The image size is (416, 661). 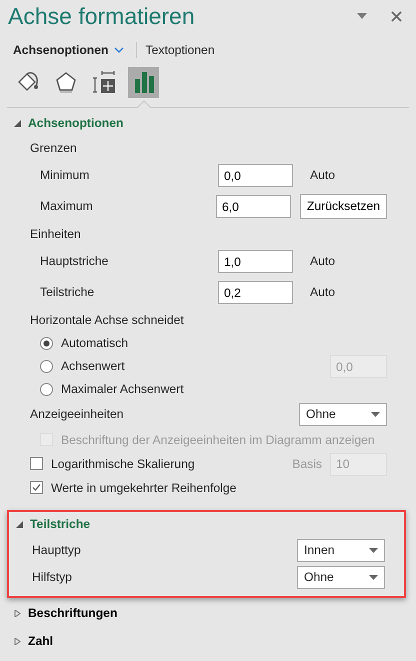 What do you see at coordinates (358, 464) in the screenshot?
I see `number-field: 10` at bounding box center [358, 464].